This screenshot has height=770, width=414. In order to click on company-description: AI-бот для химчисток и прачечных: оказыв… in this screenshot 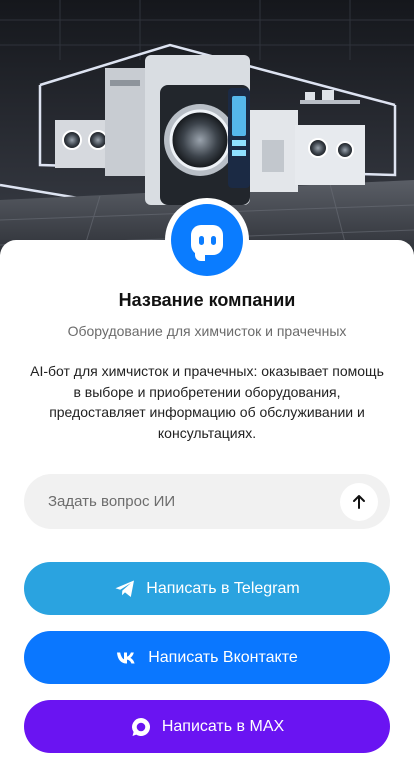, I will do `click(207, 402)`.